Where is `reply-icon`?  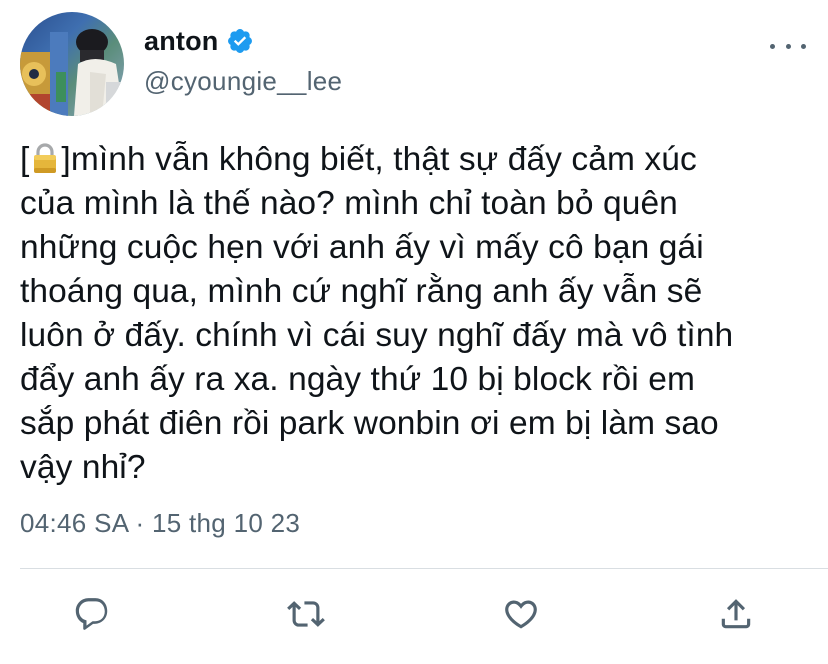
reply-icon is located at coordinates (91, 614).